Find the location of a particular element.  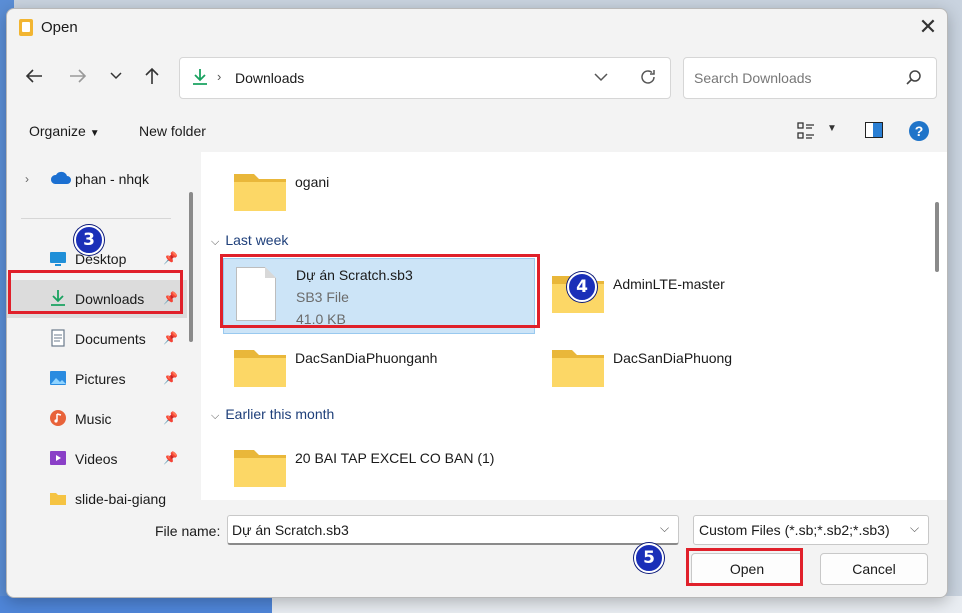

file-name-value: Dự án Scratch.sb3 is located at coordinates (290, 530).